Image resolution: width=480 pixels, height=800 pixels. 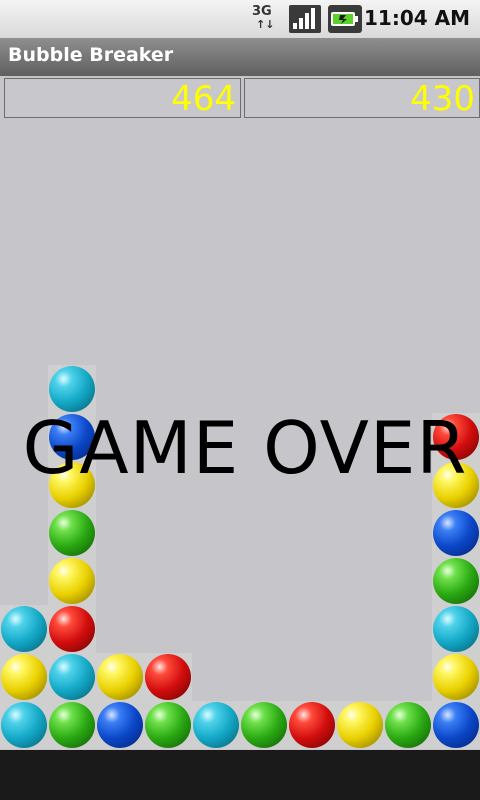 What do you see at coordinates (91, 55) in the screenshot?
I see `app-title: Bubble Breaker` at bounding box center [91, 55].